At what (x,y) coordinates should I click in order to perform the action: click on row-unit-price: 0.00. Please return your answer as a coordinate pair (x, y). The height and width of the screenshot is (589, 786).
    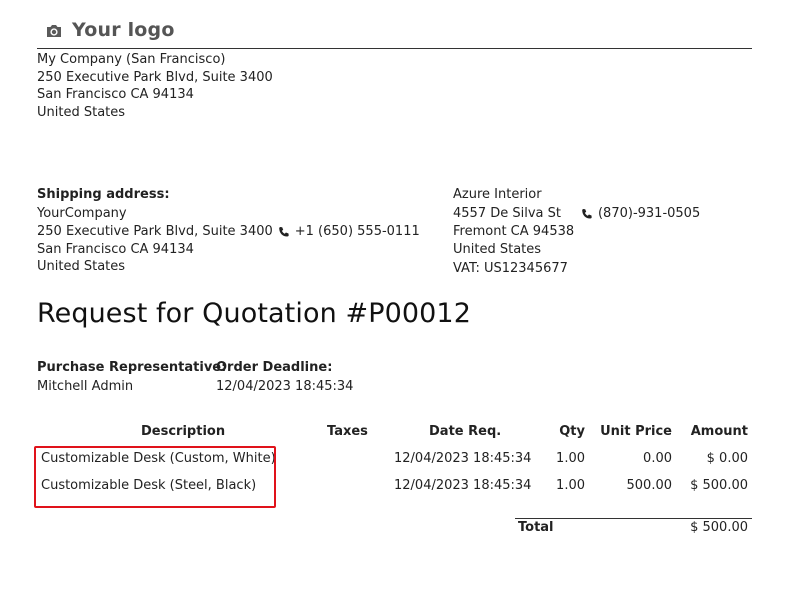
    Looking at the image, I should click on (657, 458).